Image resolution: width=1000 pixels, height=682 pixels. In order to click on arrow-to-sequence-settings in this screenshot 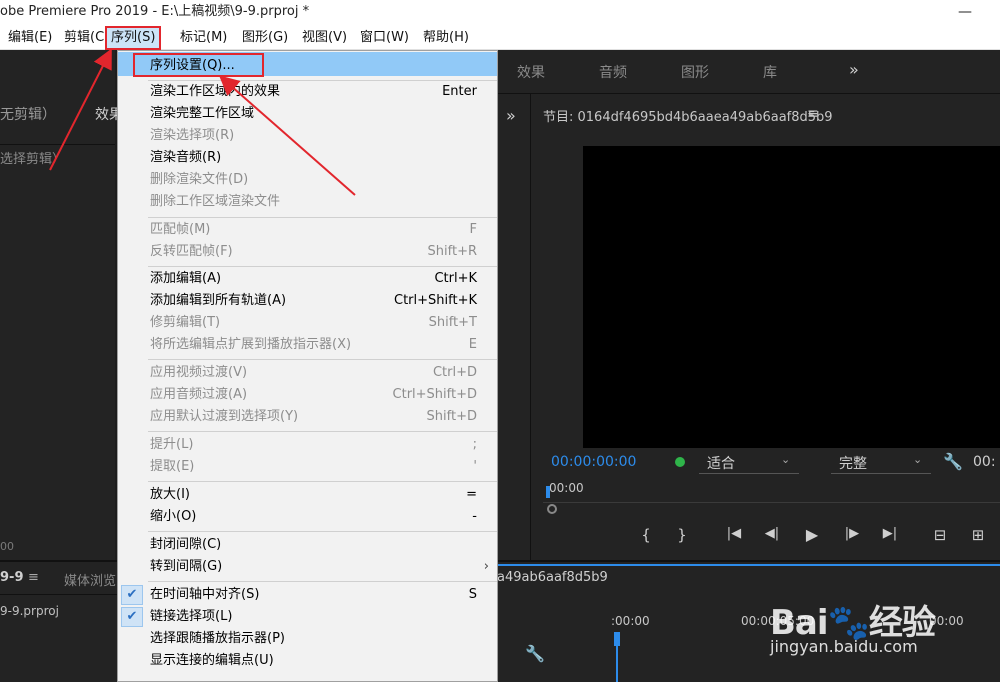, I will do `click(287, 135)`.